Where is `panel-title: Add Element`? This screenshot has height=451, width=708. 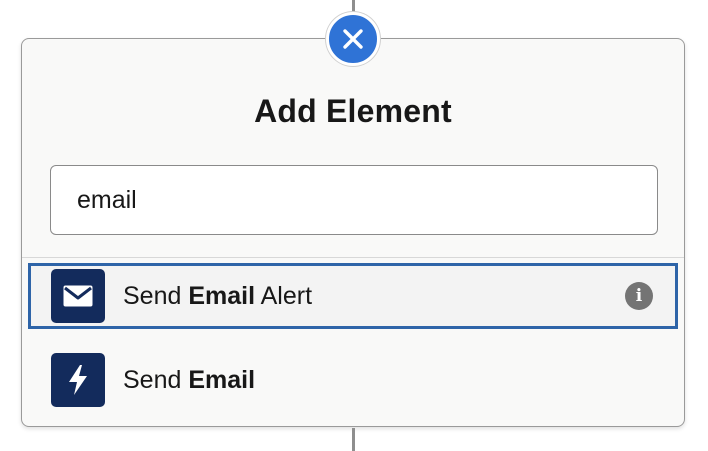 panel-title: Add Element is located at coordinates (353, 111).